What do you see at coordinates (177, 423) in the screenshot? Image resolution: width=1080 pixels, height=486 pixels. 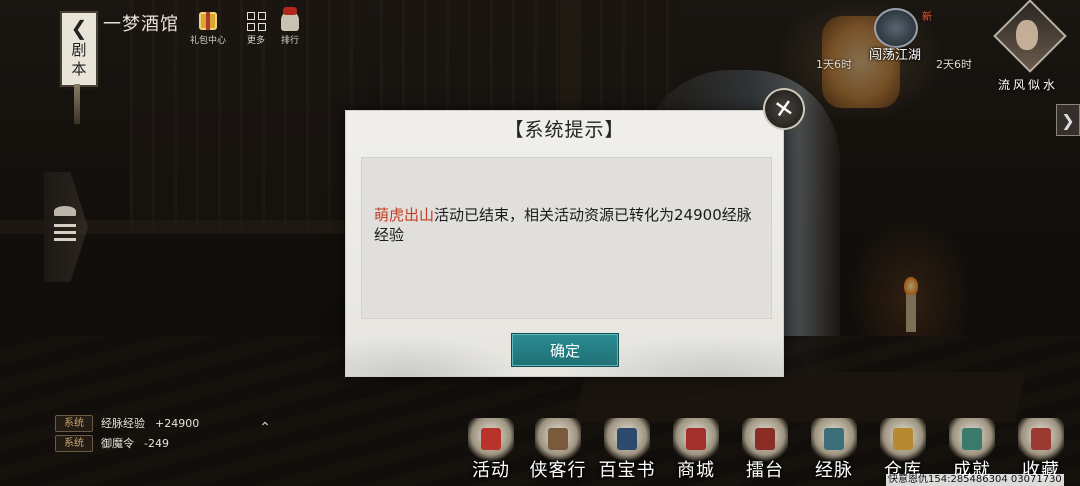 I see `log-value: +24900` at bounding box center [177, 423].